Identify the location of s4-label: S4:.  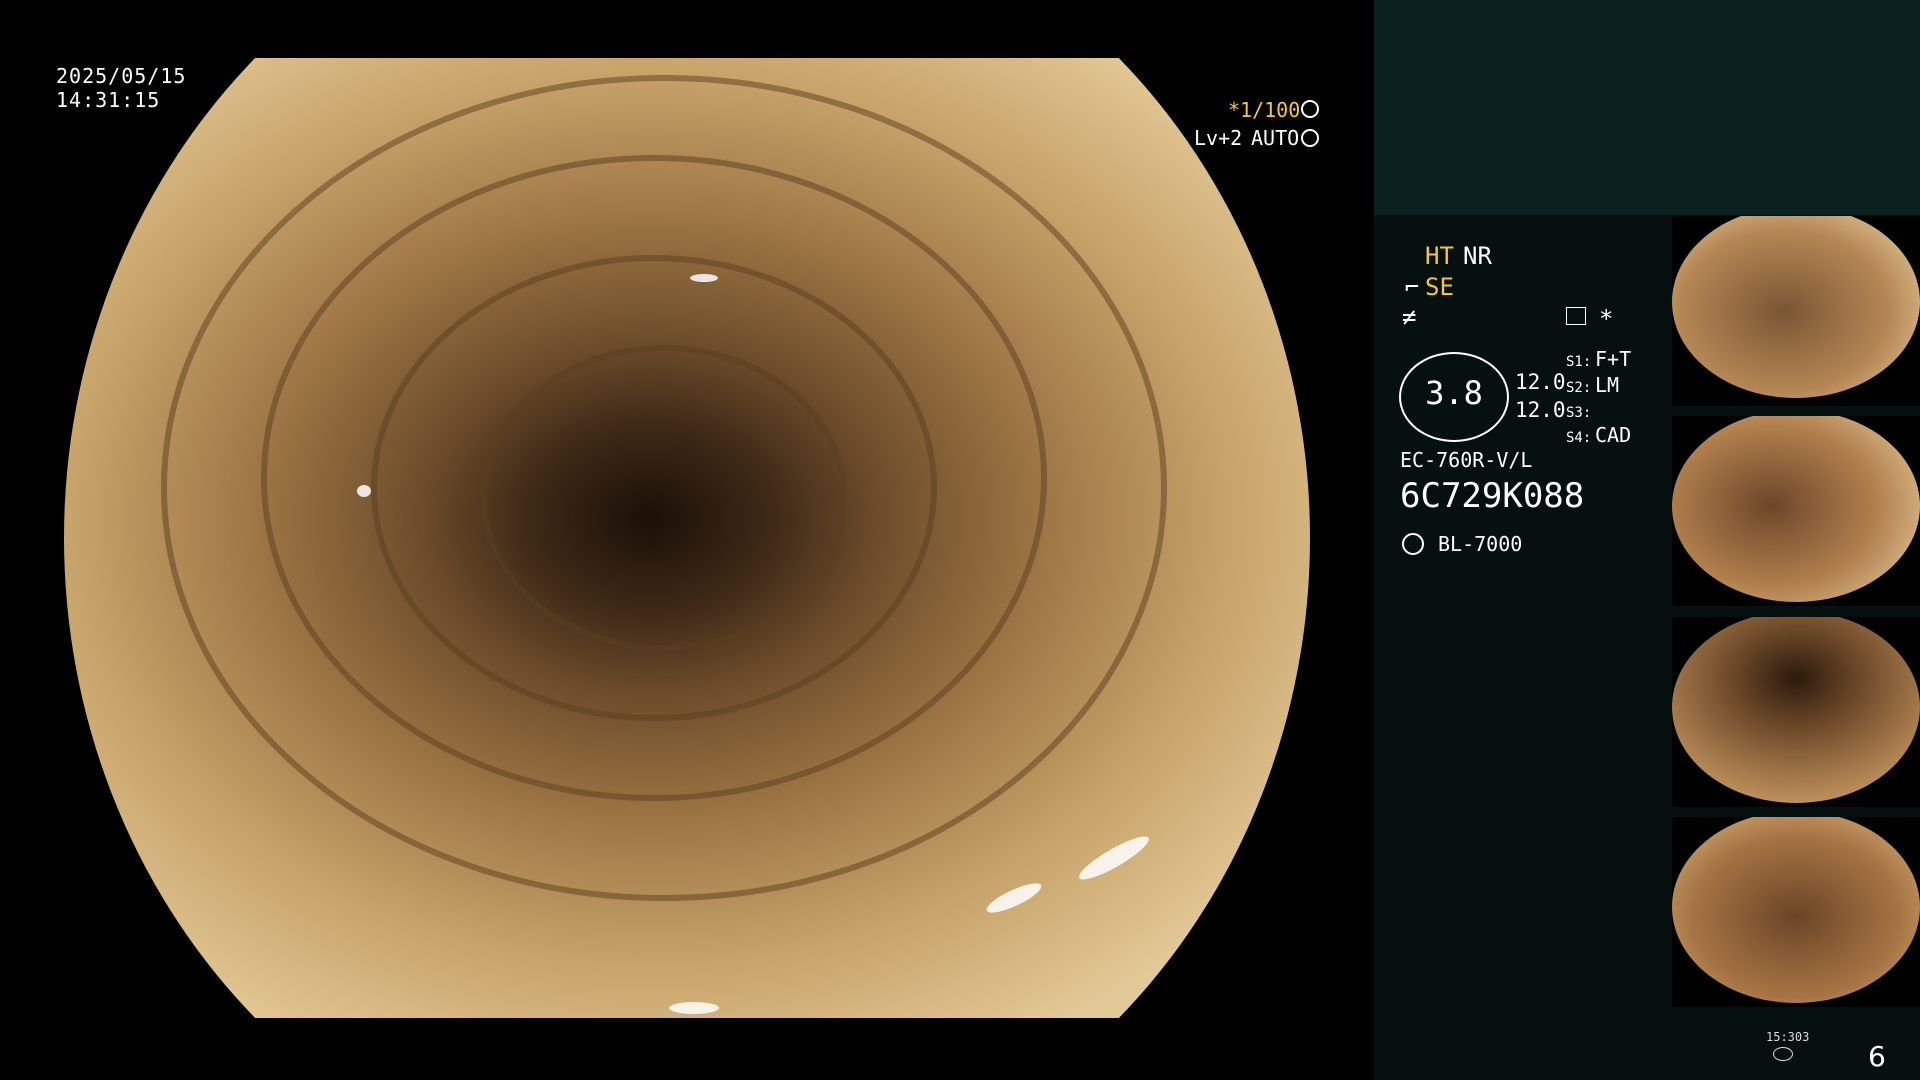
(1579, 438).